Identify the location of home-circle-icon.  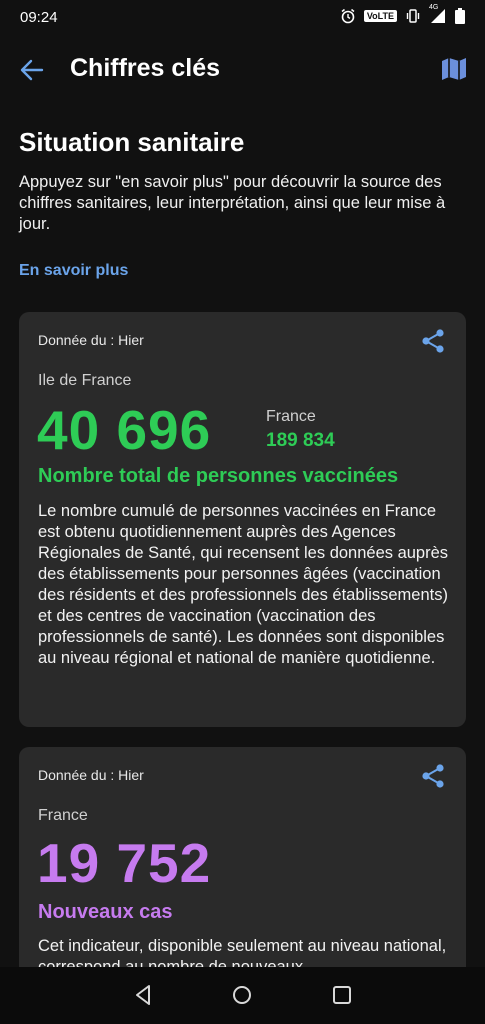
(242, 995).